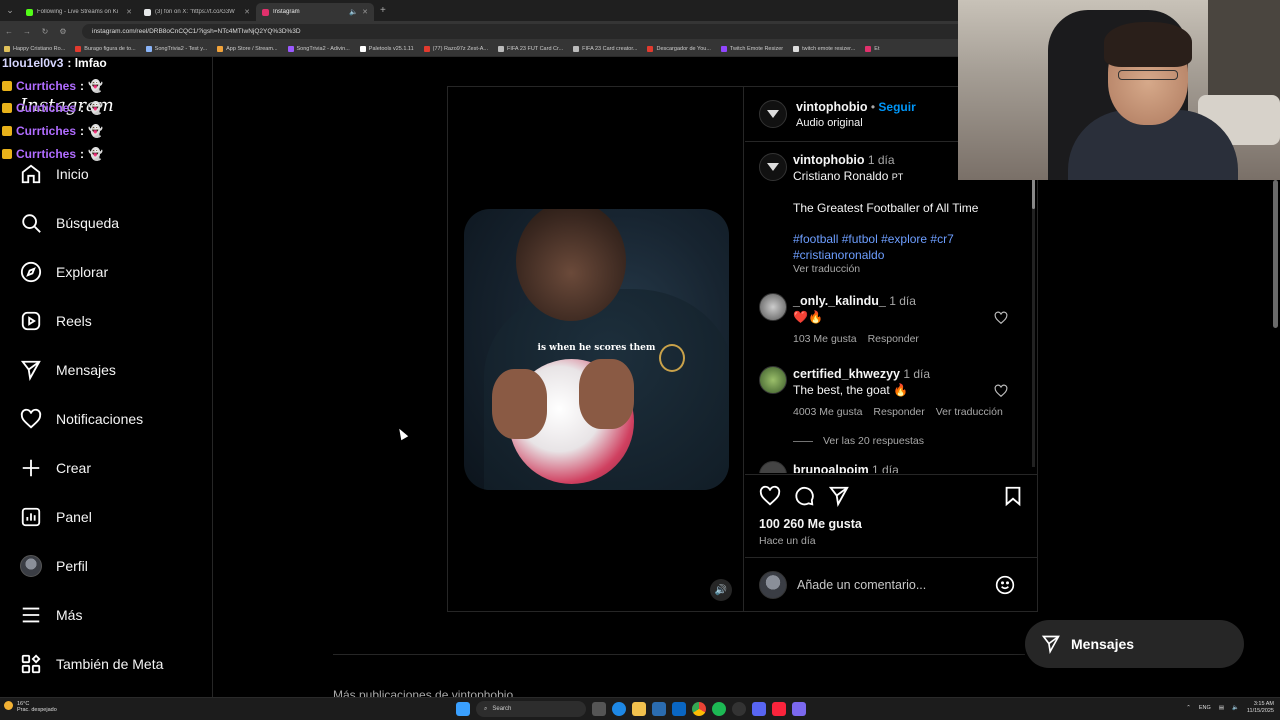  I want to click on tab-kick: Following - Live Streams on Ki ✕, so click(79, 12).